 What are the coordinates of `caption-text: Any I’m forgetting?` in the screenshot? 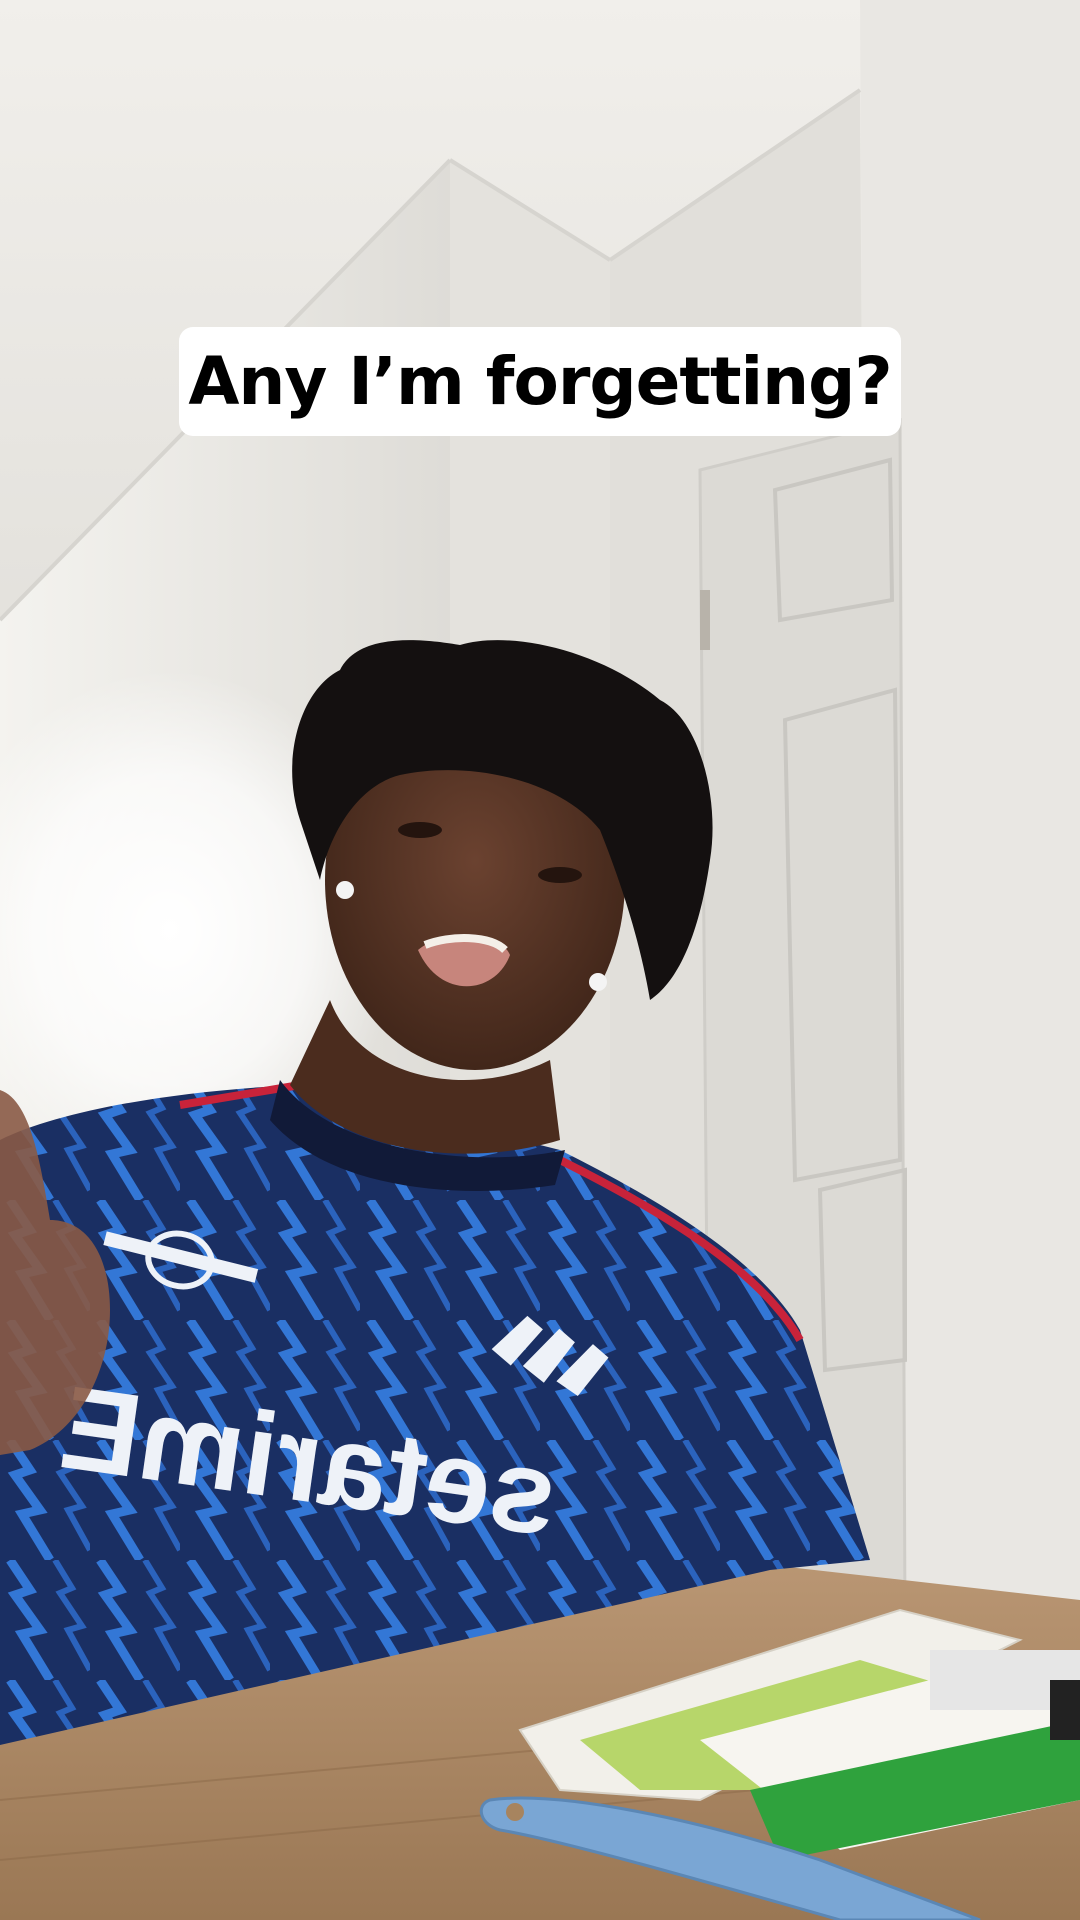 It's located at (540, 381).